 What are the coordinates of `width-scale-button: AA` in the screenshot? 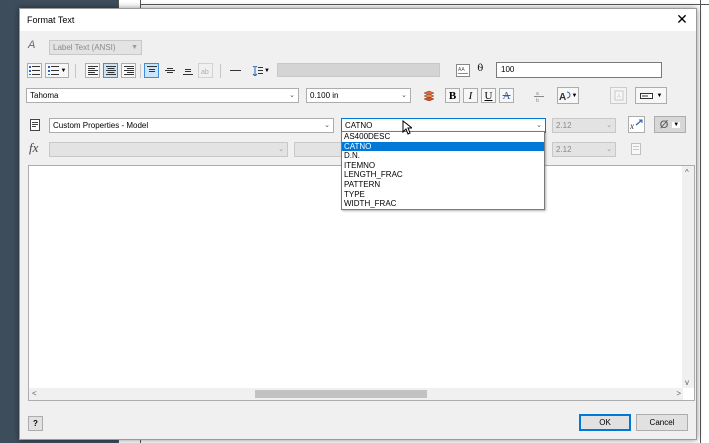 It's located at (463, 70).